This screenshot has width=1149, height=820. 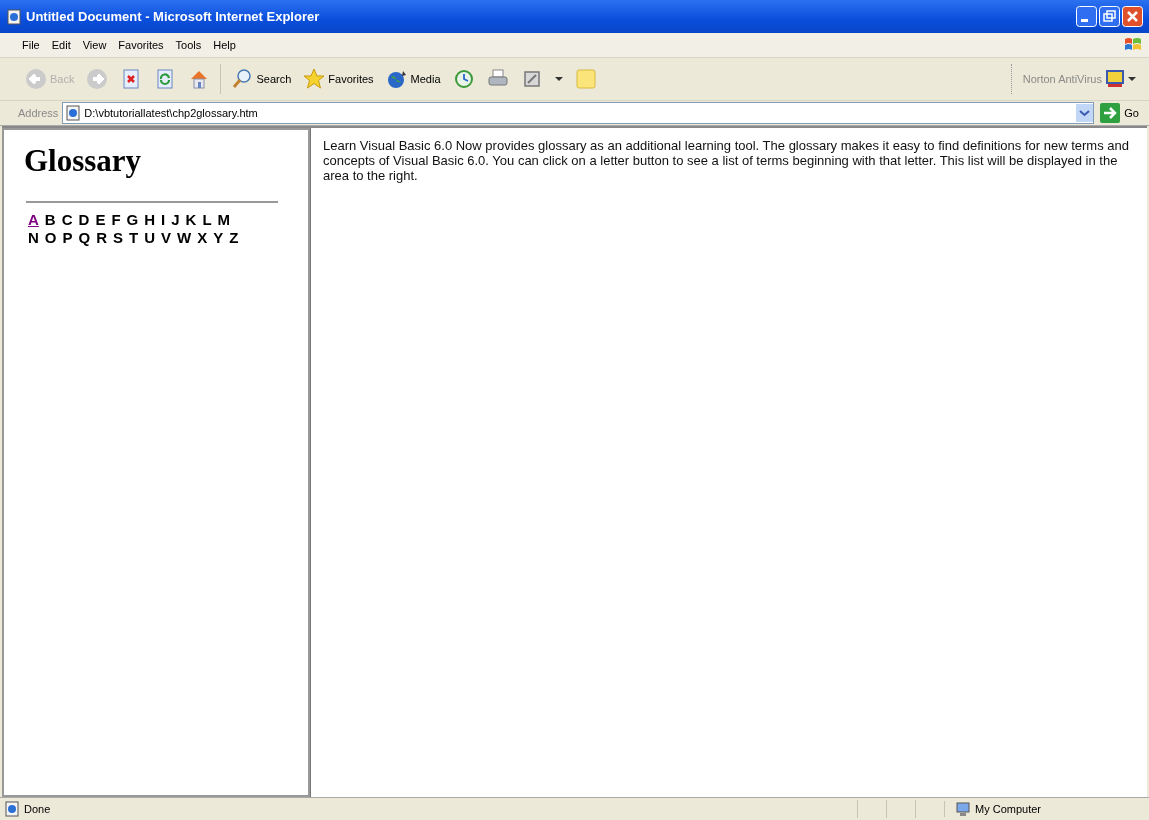 What do you see at coordinates (463, 79) in the screenshot?
I see `history-icon` at bounding box center [463, 79].